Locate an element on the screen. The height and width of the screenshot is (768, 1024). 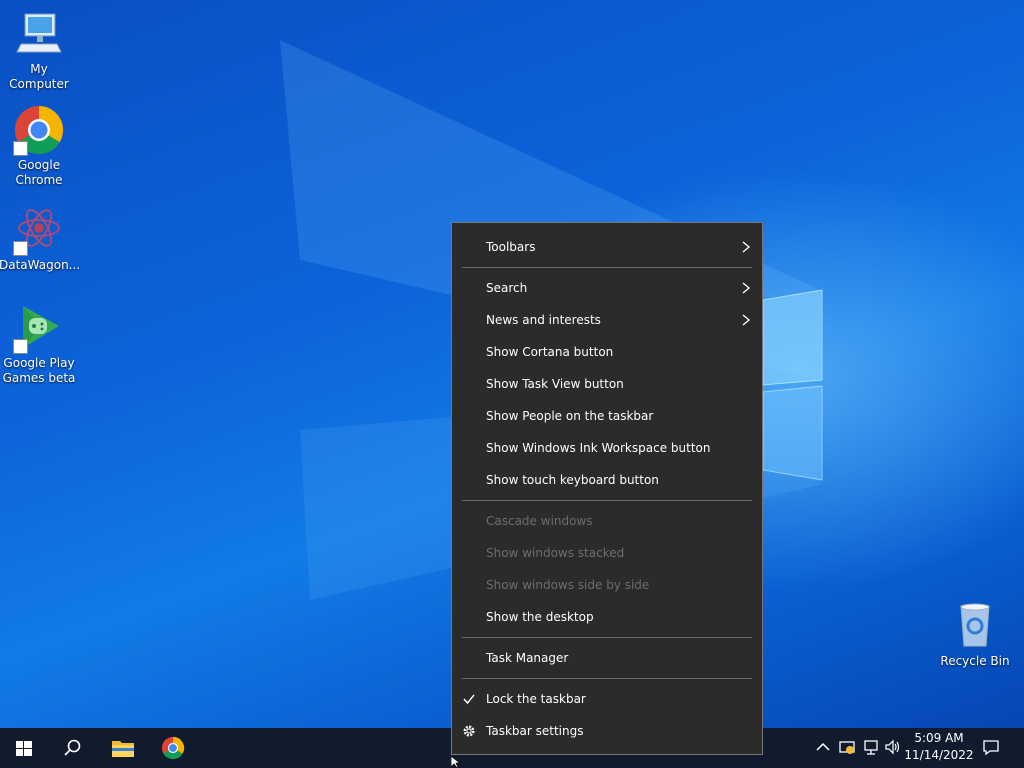
folder-icon is located at coordinates (123, 749).